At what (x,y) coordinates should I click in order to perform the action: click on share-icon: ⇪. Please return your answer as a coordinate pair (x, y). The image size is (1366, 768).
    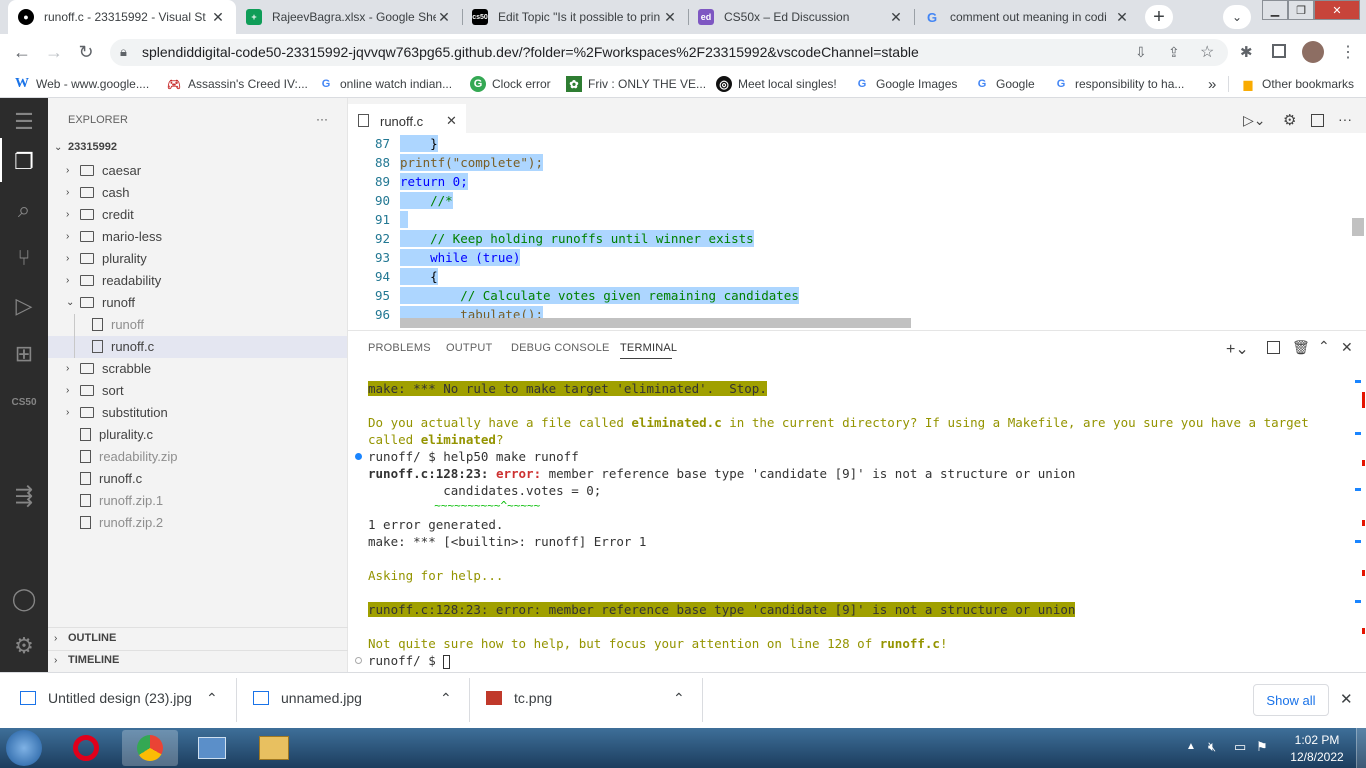
    Looking at the image, I should click on (1174, 52).